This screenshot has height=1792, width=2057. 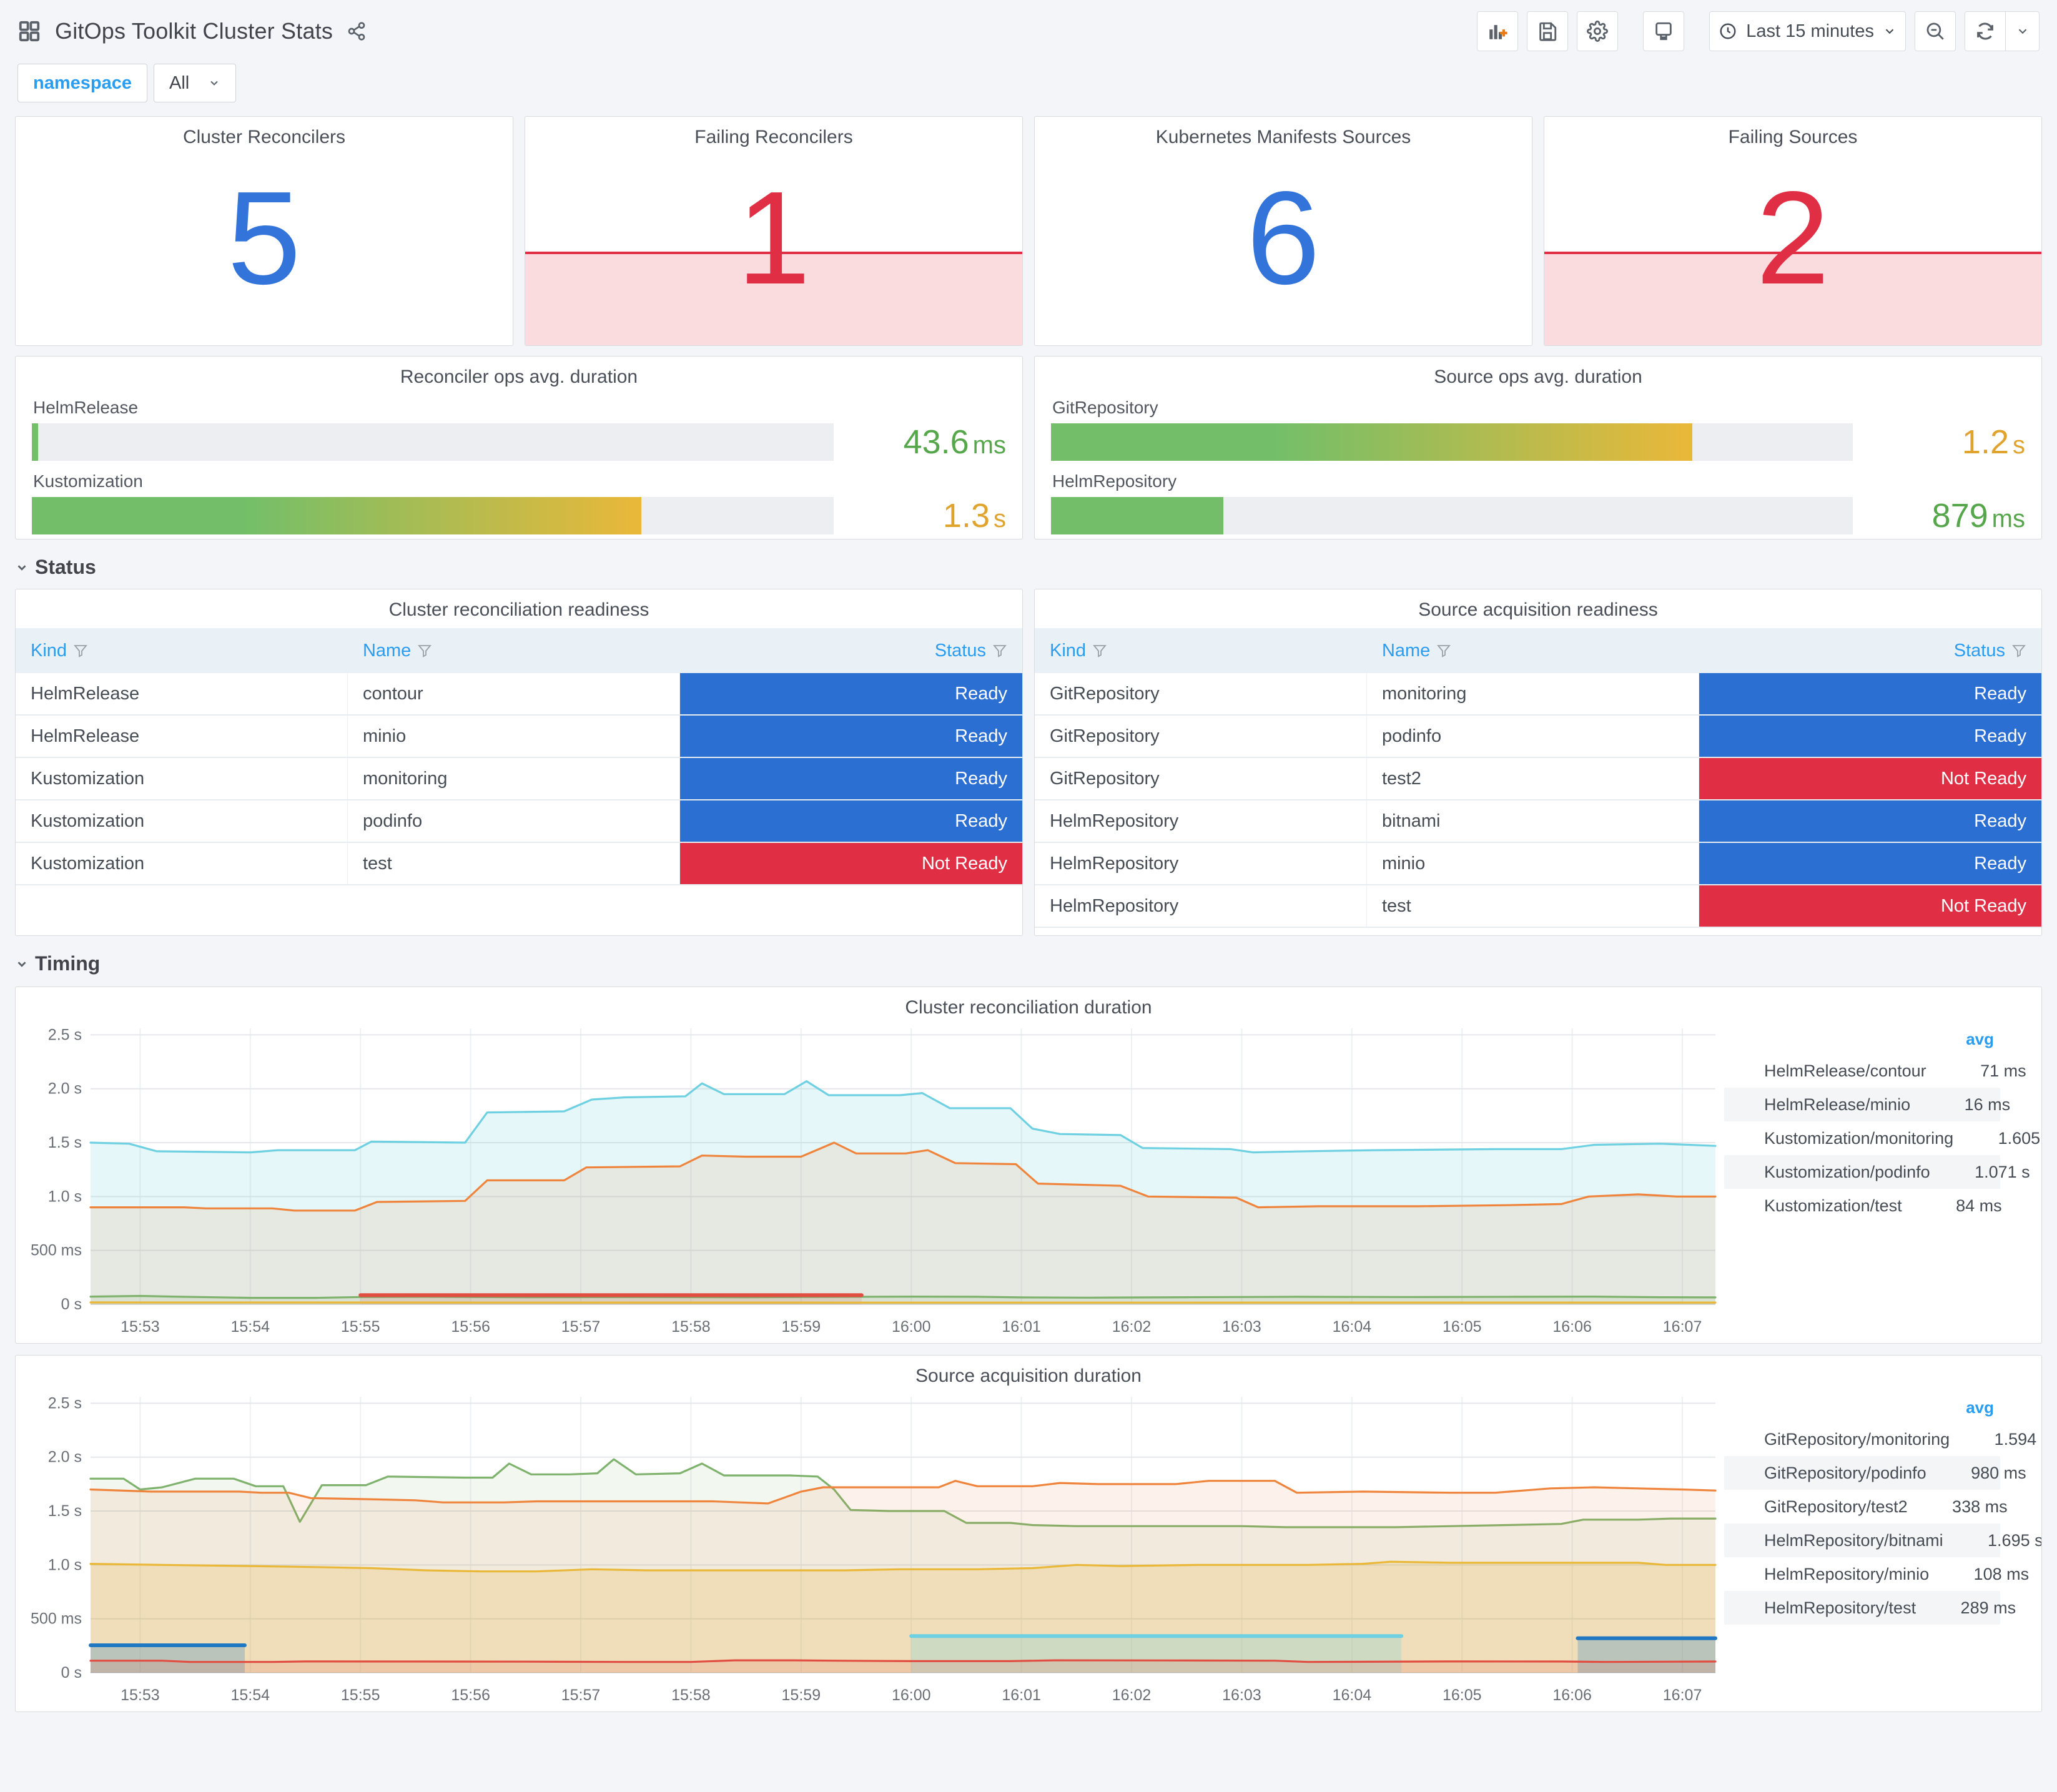 What do you see at coordinates (519, 442) in the screenshot?
I see `gauge-row: 43.6 ms` at bounding box center [519, 442].